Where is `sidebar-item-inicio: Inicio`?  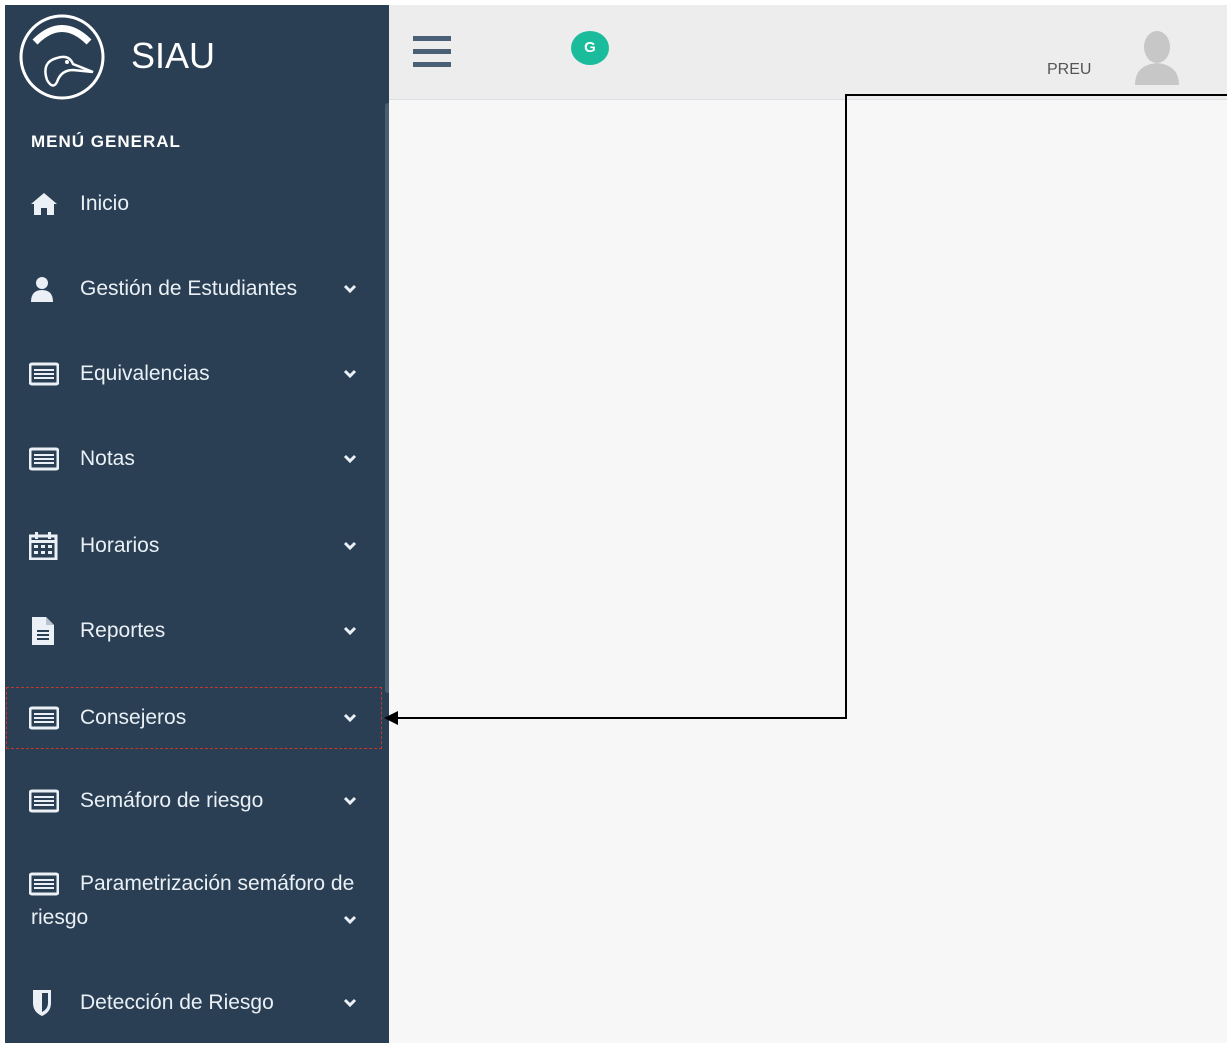 sidebar-item-inicio: Inicio is located at coordinates (194, 204).